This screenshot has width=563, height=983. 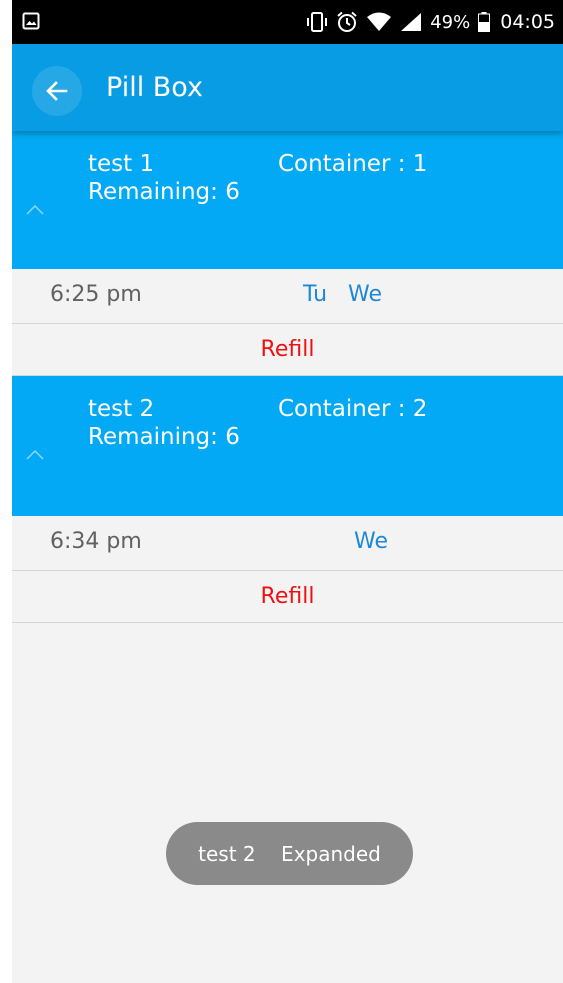 I want to click on app-bar: Pill Box, so click(x=287, y=87).